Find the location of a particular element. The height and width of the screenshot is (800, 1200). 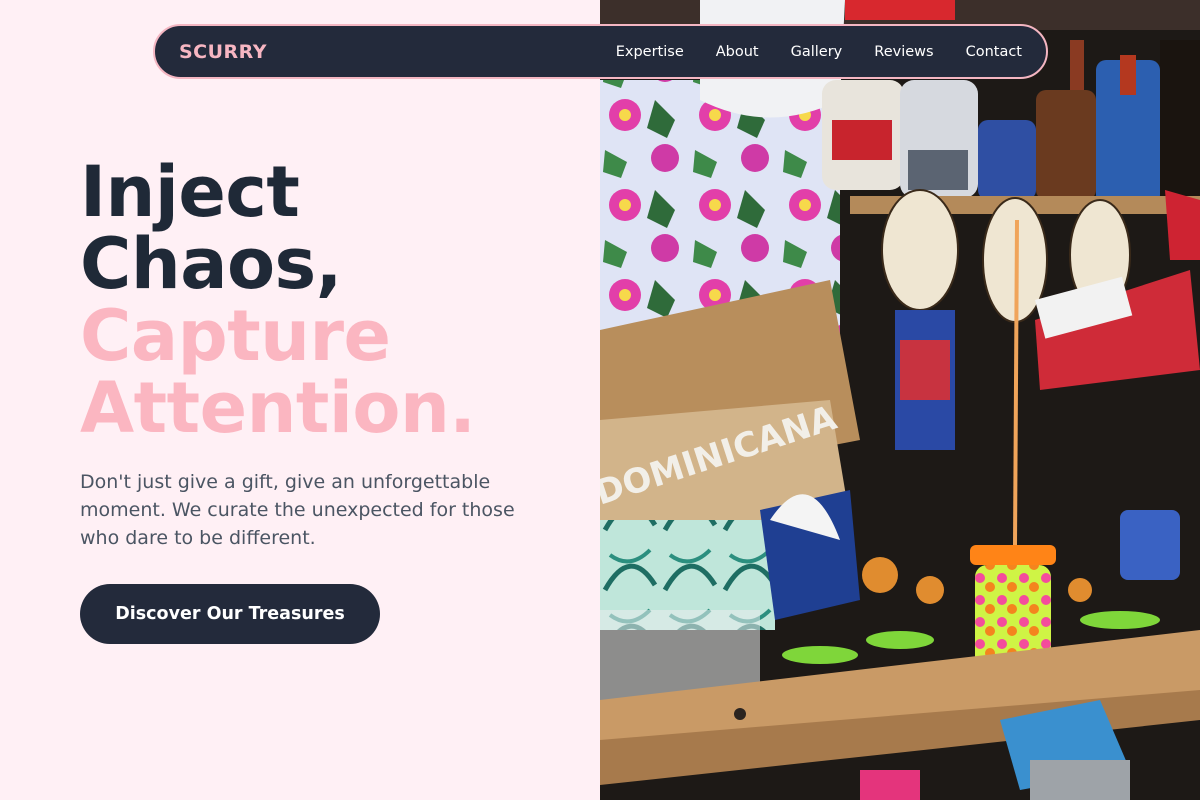

nav-links: Expertise About Gallery Reviews Contact is located at coordinates (819, 52).